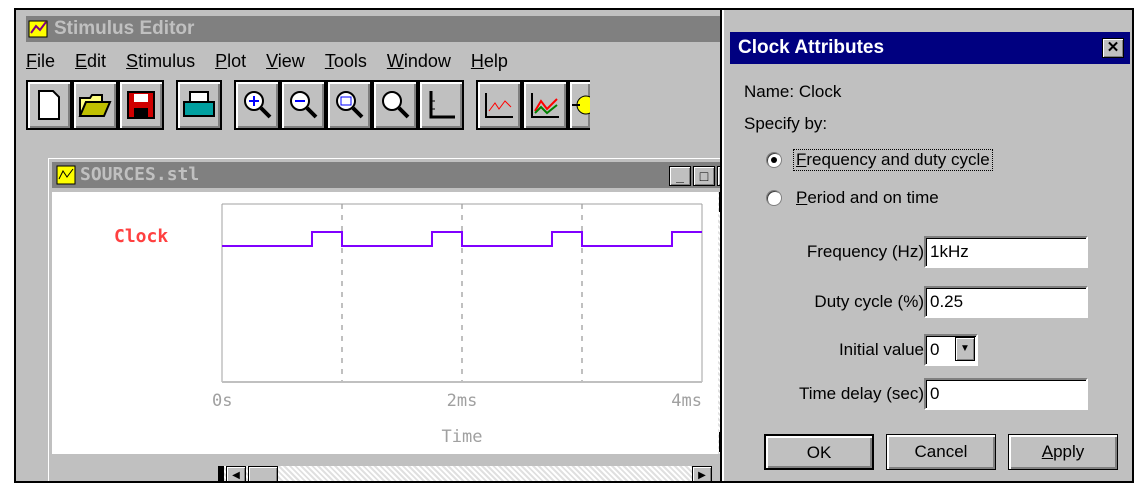 The width and height of the screenshot is (1143, 485). Describe the element at coordinates (462, 401) in the screenshot. I see `x-tick-label: 2ms` at that location.